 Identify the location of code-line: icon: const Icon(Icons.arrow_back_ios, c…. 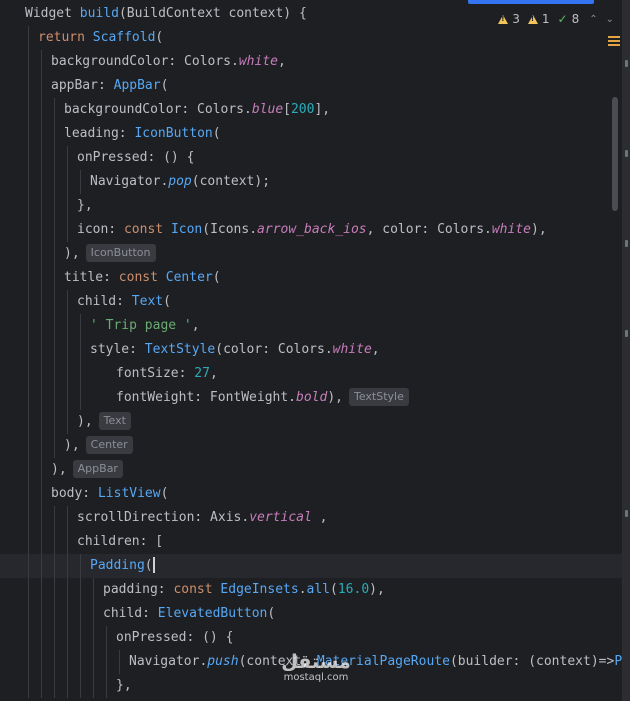
(311, 230).